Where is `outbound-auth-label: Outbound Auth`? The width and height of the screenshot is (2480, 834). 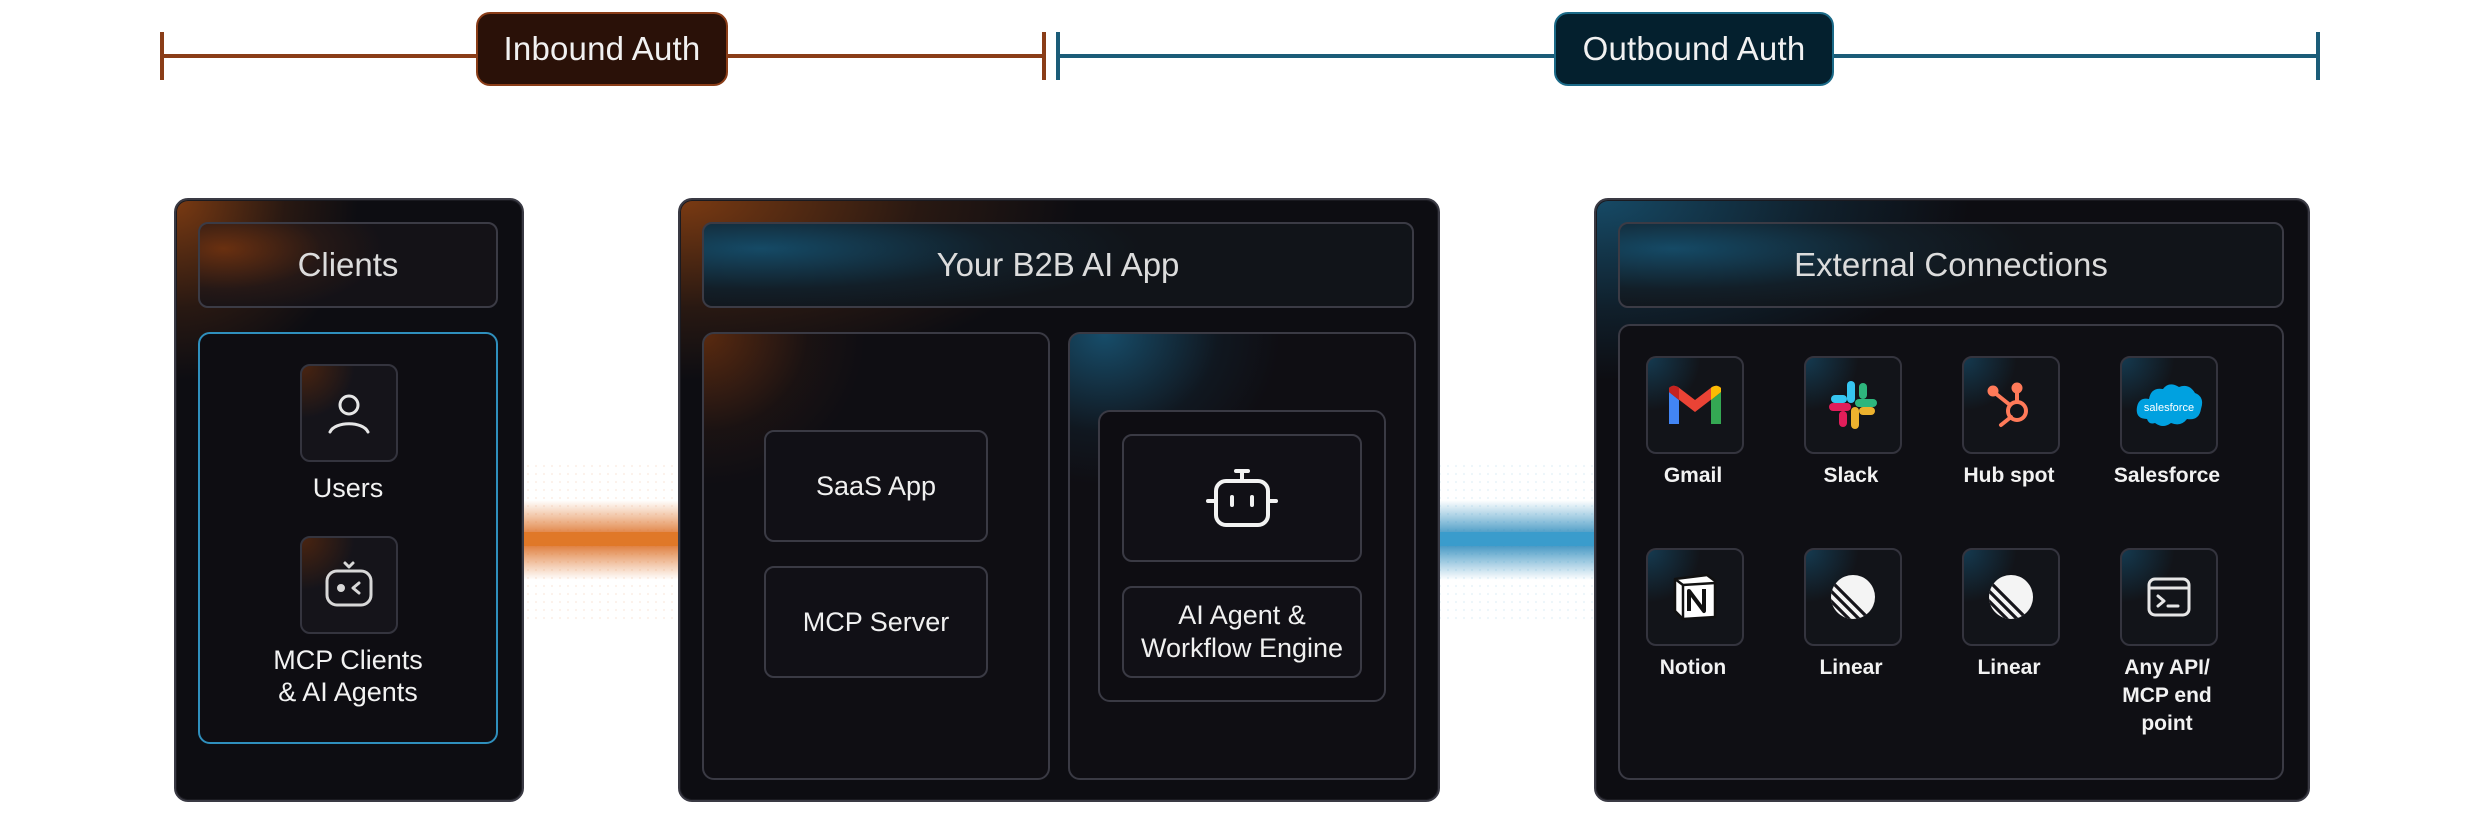 outbound-auth-label: Outbound Auth is located at coordinates (1694, 49).